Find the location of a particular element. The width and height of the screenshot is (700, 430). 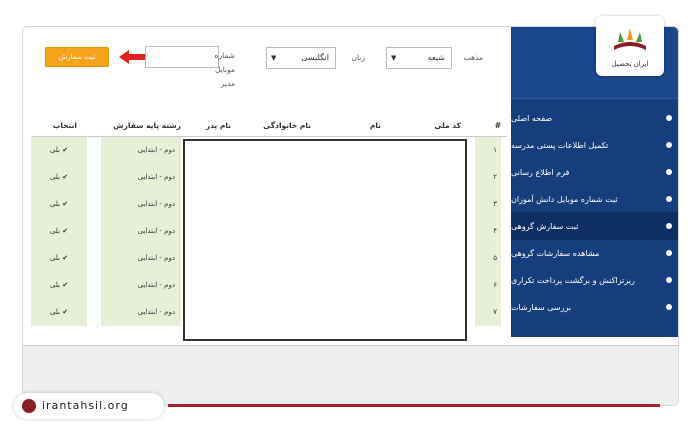

sidebar-item-school-post: تکمیل اطلاعات پستی مدرسه is located at coordinates (594, 145).